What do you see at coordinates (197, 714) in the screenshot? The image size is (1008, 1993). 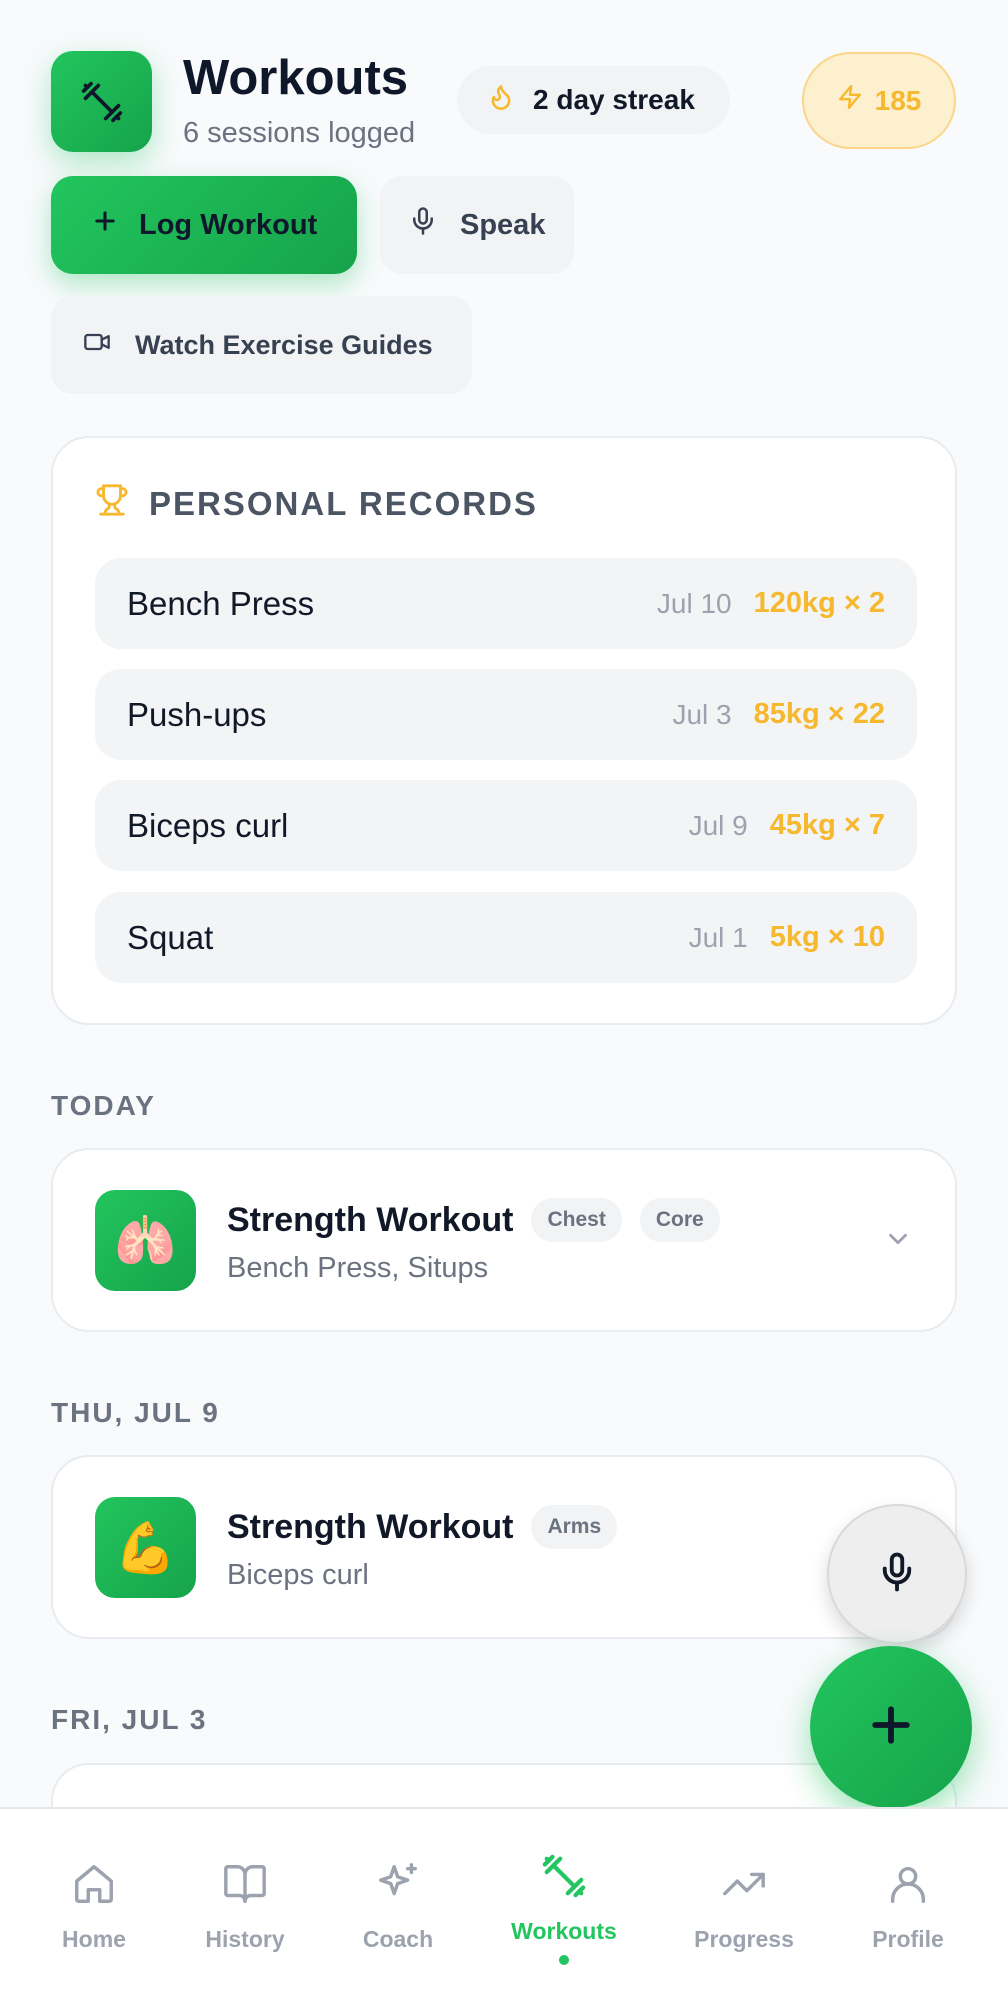 I see `record-exercise: Push-ups` at bounding box center [197, 714].